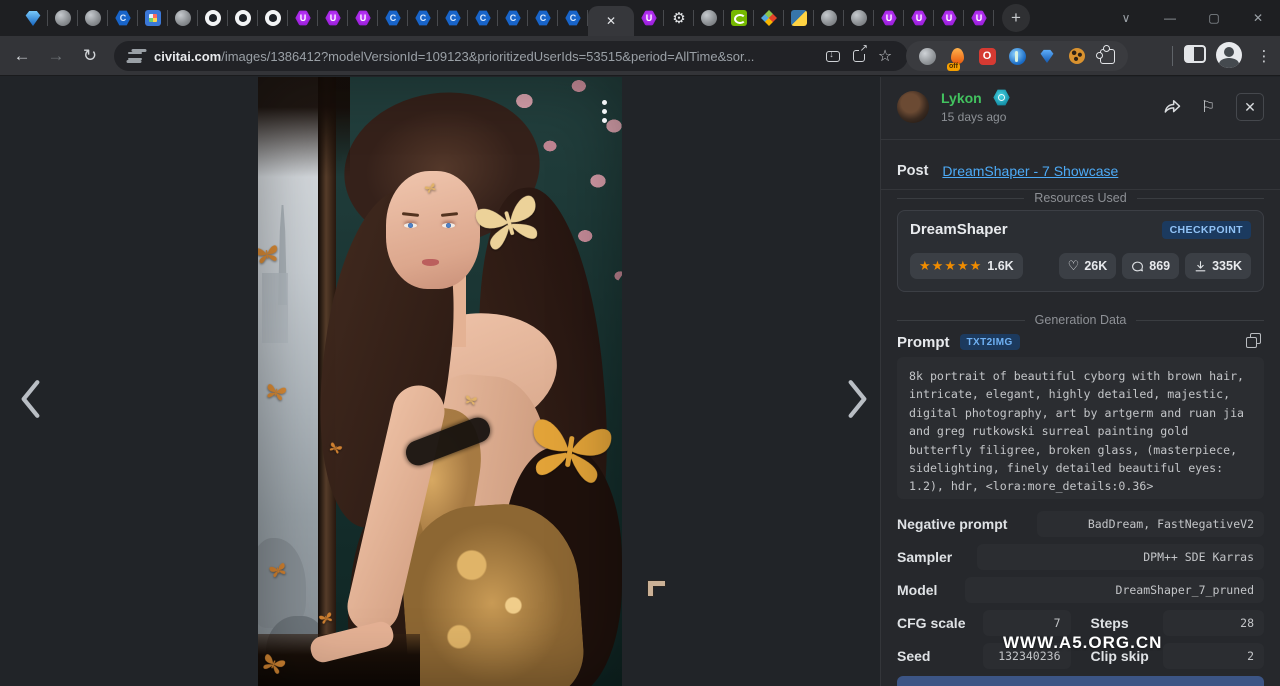 This screenshot has height=686, width=1280. Describe the element at coordinates (1250, 107) in the screenshot. I see `close-sidebar-button: ✕` at that location.